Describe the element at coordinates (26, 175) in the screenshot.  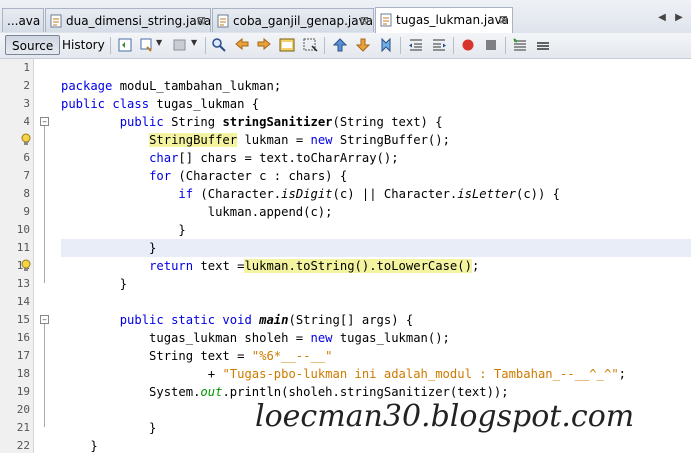
I see `line-number: 7` at that location.